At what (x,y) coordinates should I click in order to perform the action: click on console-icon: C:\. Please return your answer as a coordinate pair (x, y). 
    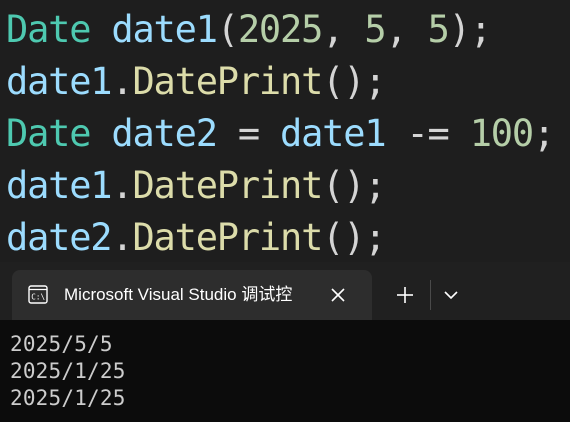
    Looking at the image, I should click on (38, 294).